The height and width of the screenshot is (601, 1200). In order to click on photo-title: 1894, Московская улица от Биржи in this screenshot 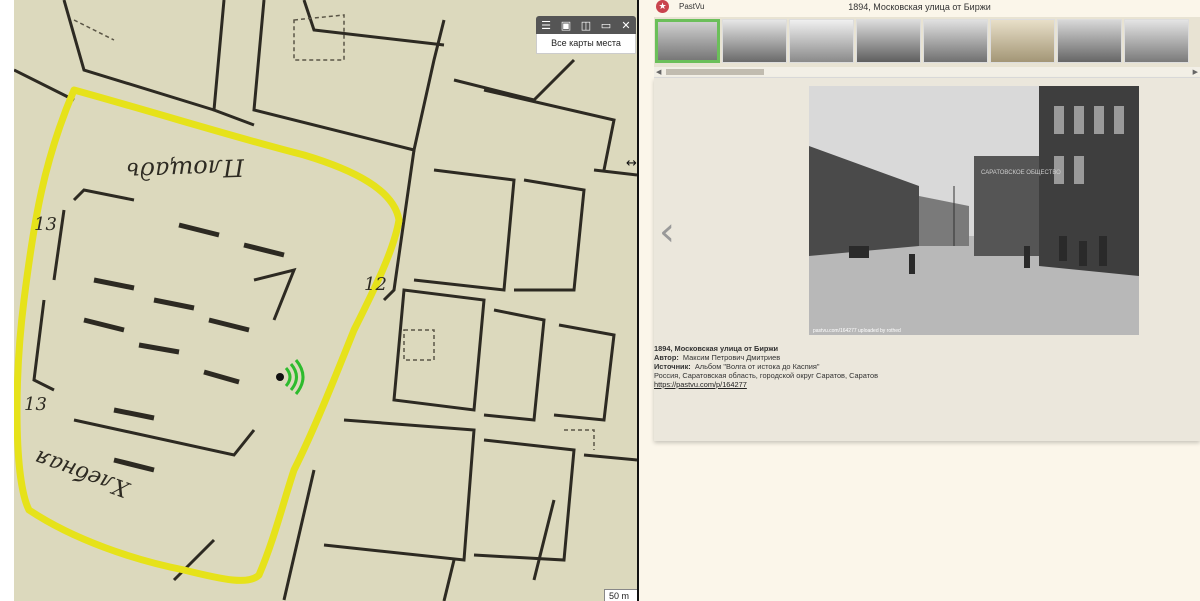, I will do `click(919, 7)`.